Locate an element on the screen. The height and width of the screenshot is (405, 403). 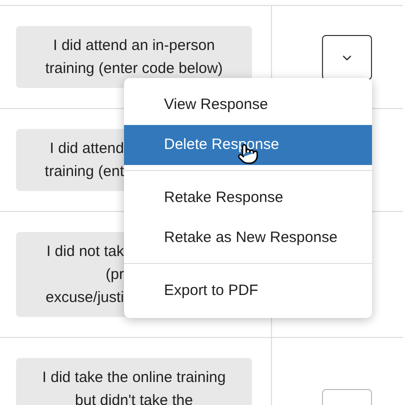
option-text: training (enter code below) is located at coordinates (134, 69).